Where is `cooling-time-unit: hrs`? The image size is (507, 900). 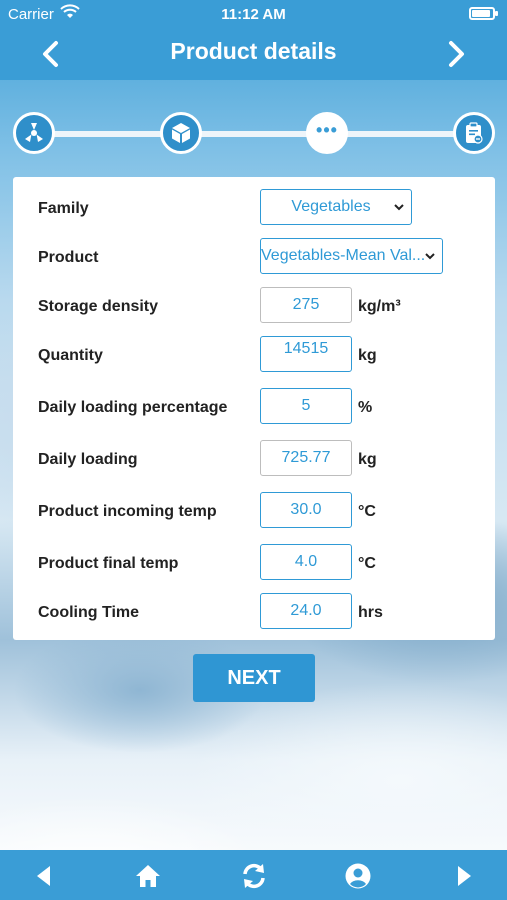
cooling-time-unit: hrs is located at coordinates (370, 612).